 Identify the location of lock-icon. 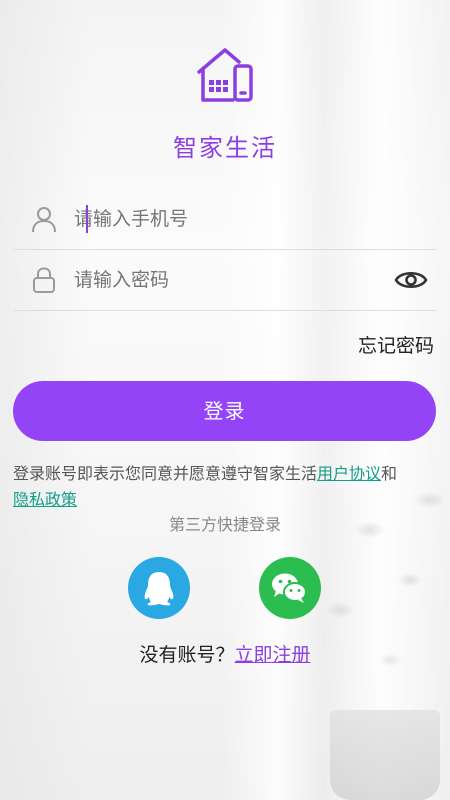
(44, 280).